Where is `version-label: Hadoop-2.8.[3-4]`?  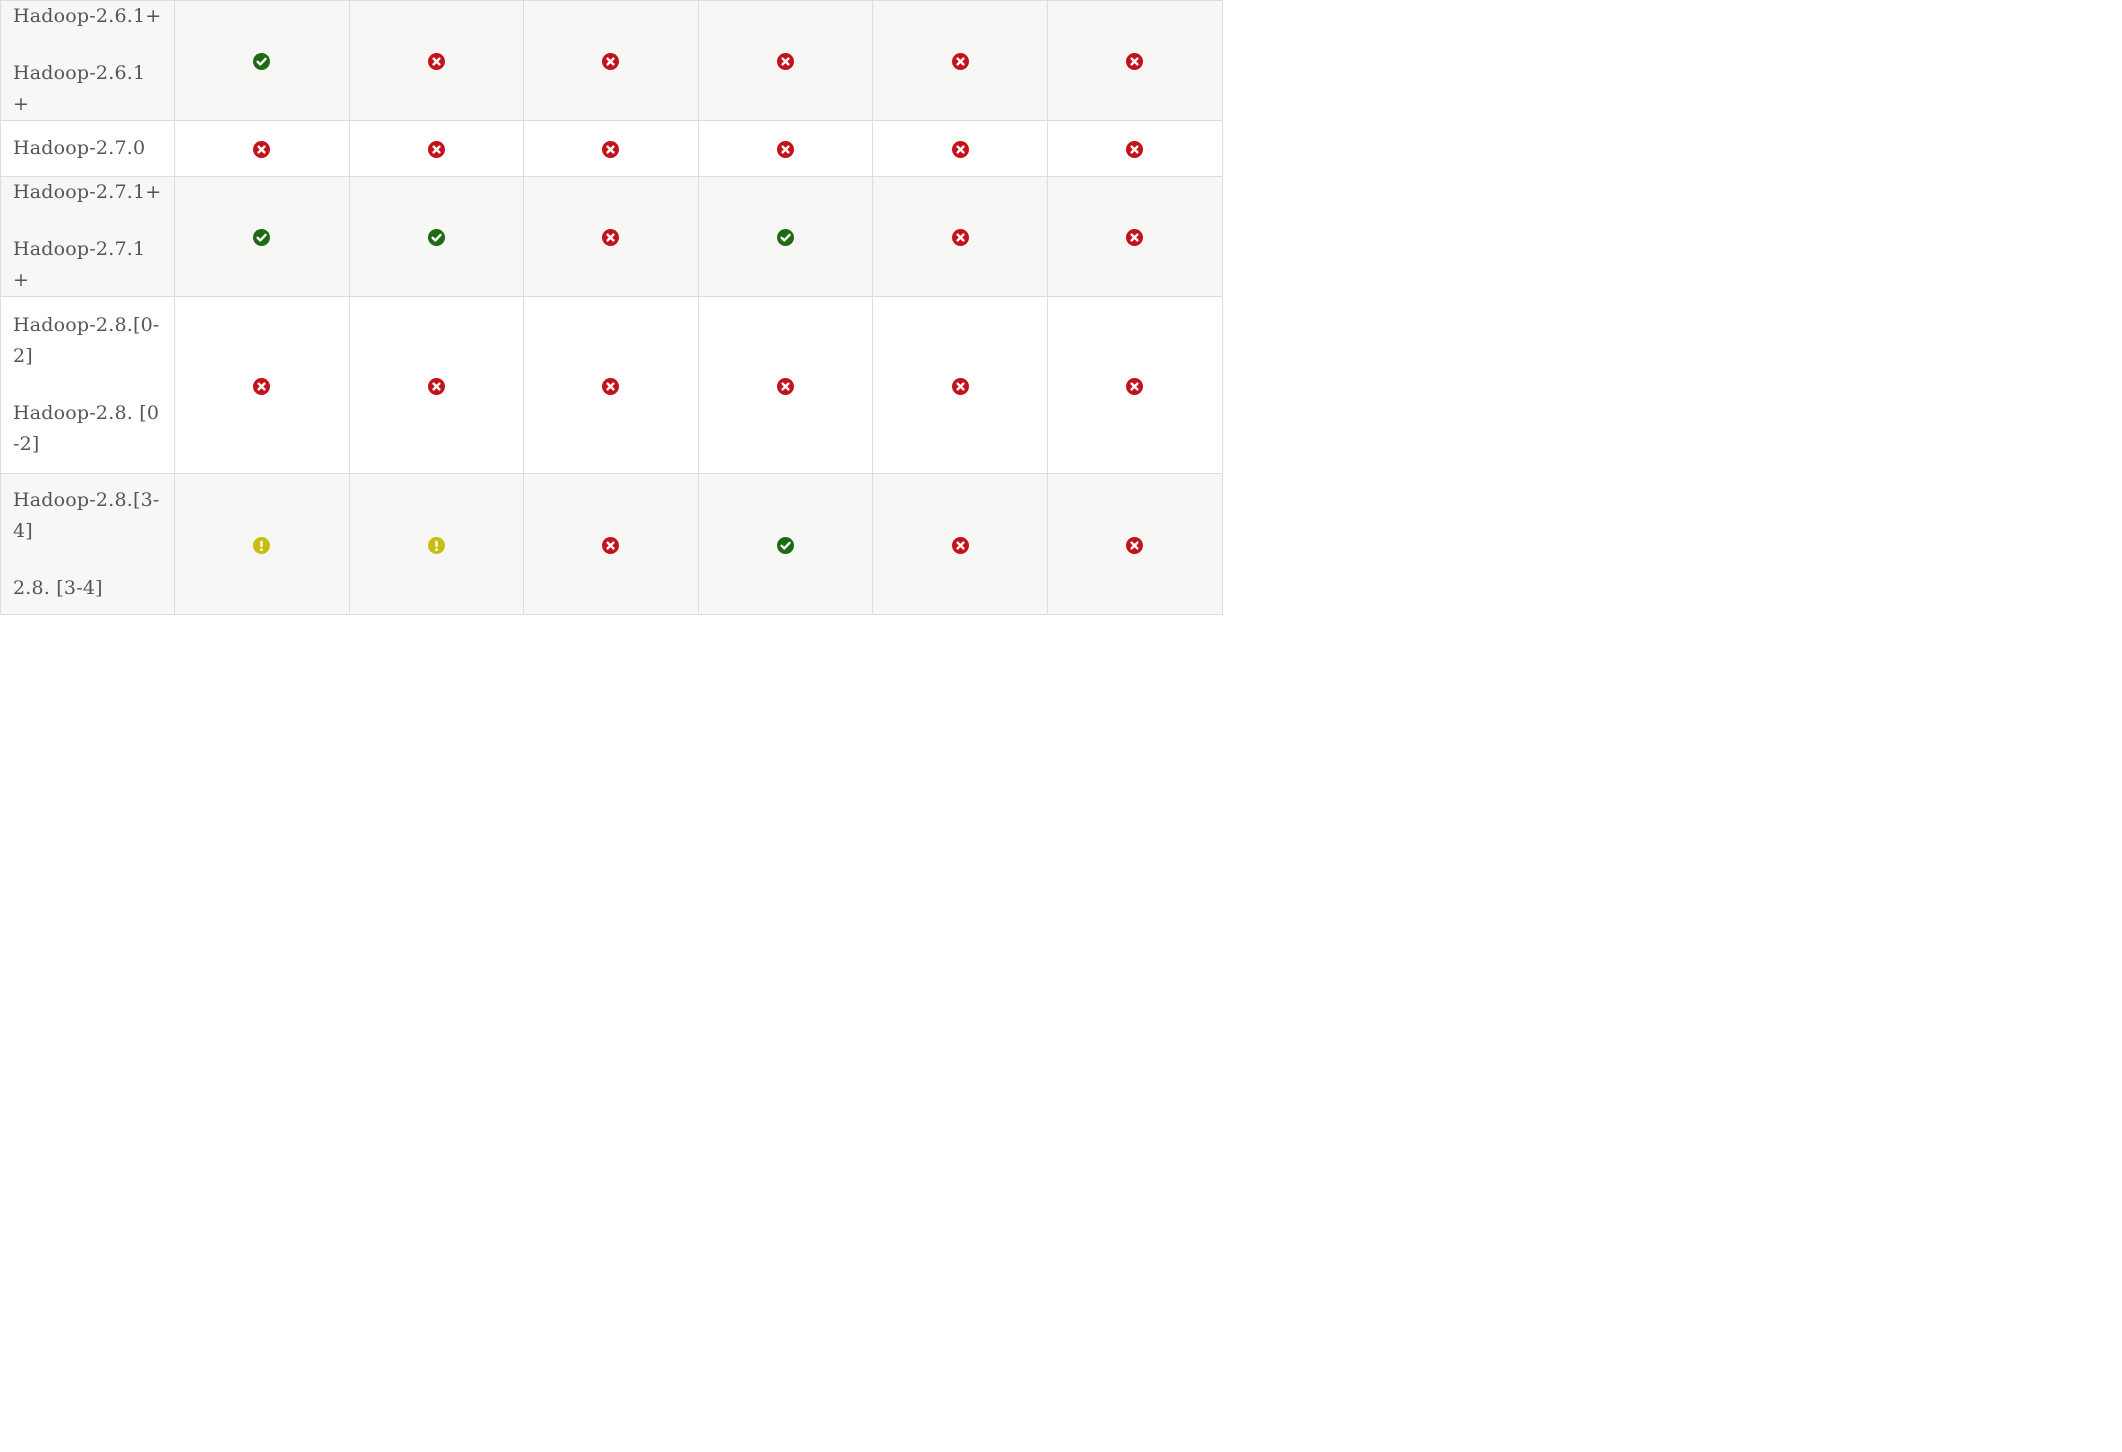 version-label: Hadoop-2.8.[3-4] is located at coordinates (86, 515).